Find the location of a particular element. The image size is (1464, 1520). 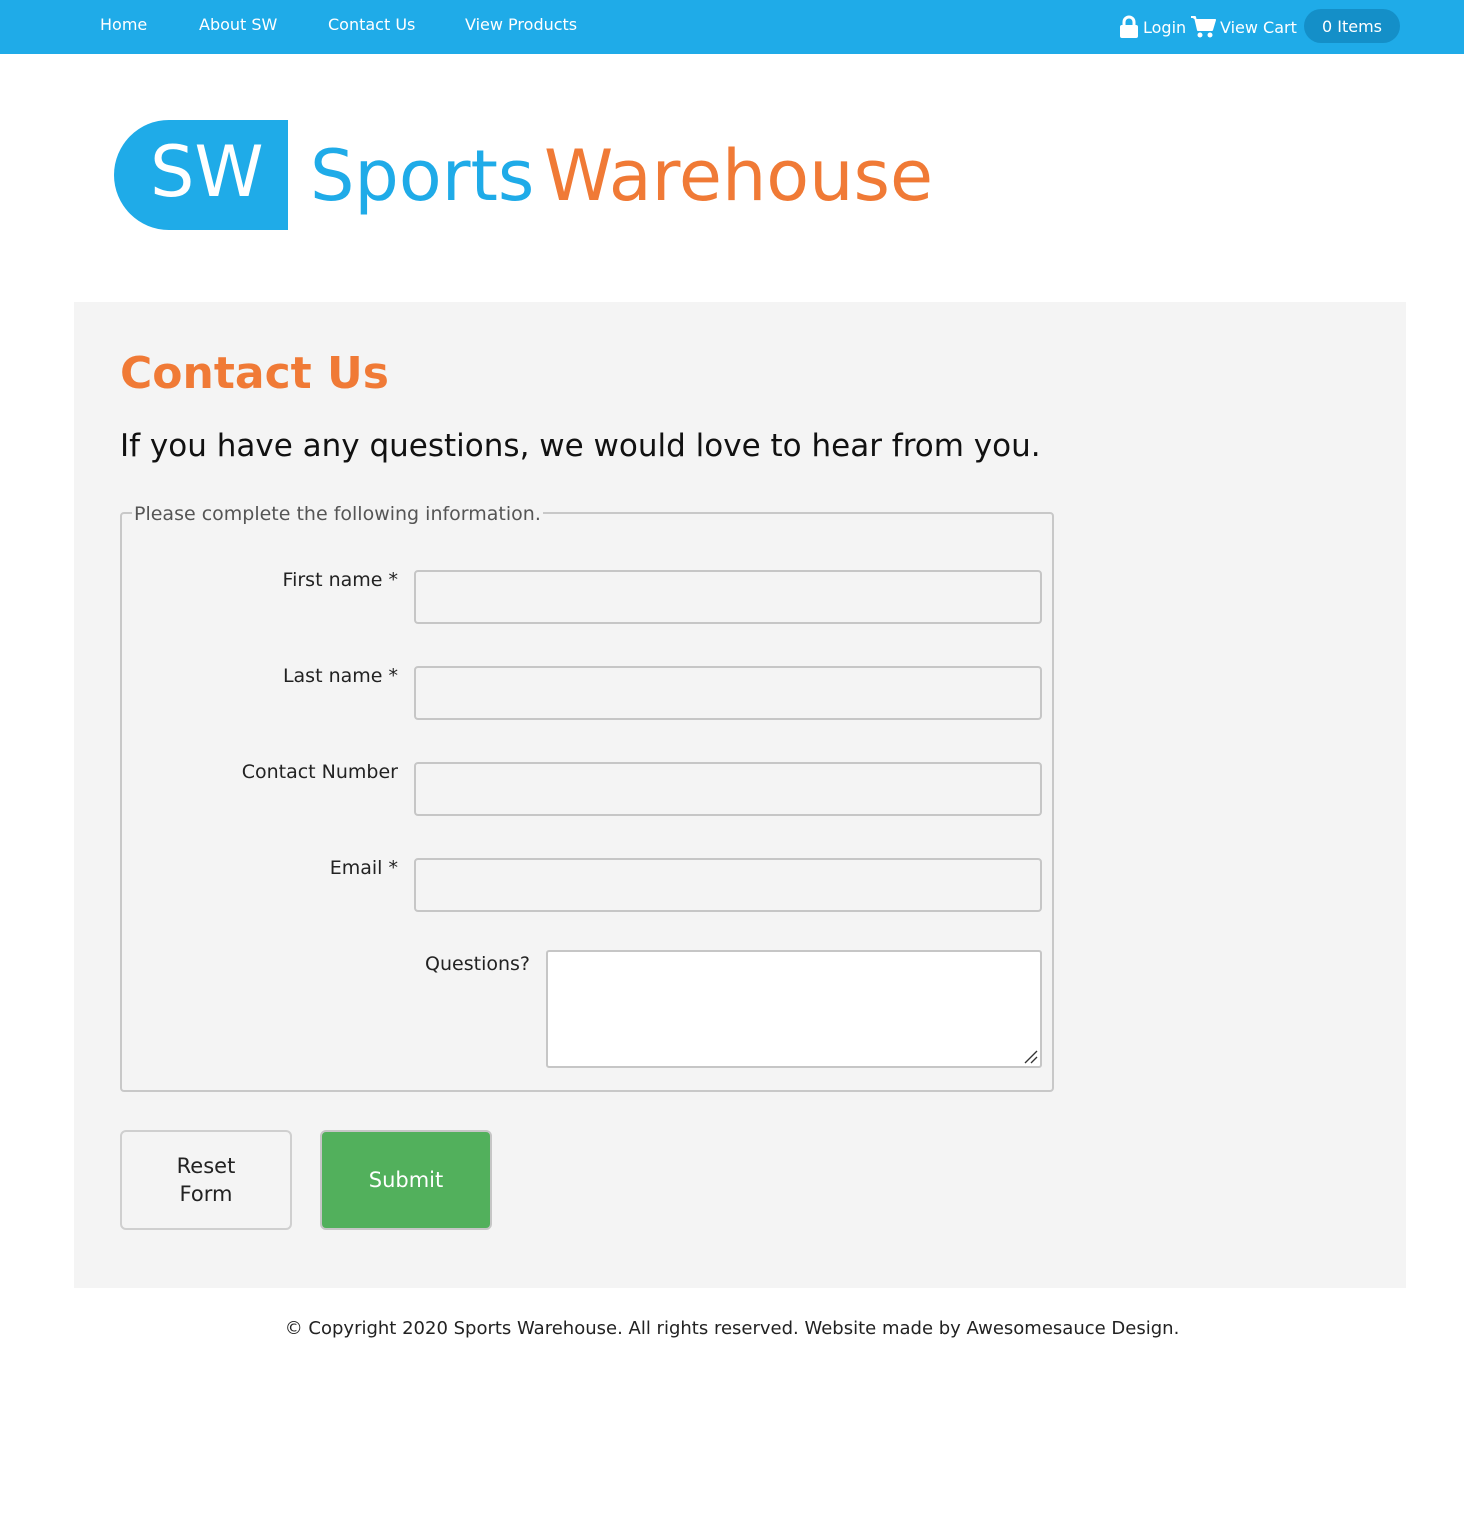

nav-products-link: View Products is located at coordinates (521, 24).